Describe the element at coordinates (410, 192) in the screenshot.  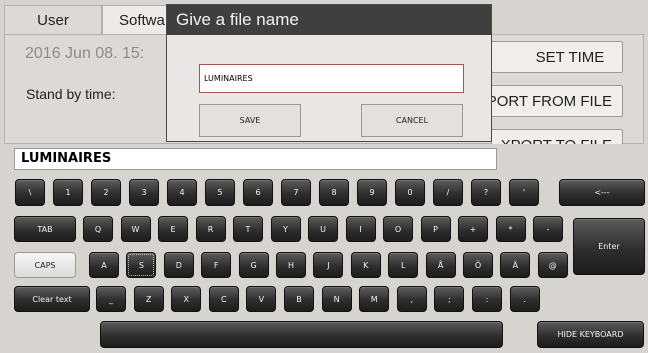
I see `key-row1-key-10: 0` at that location.